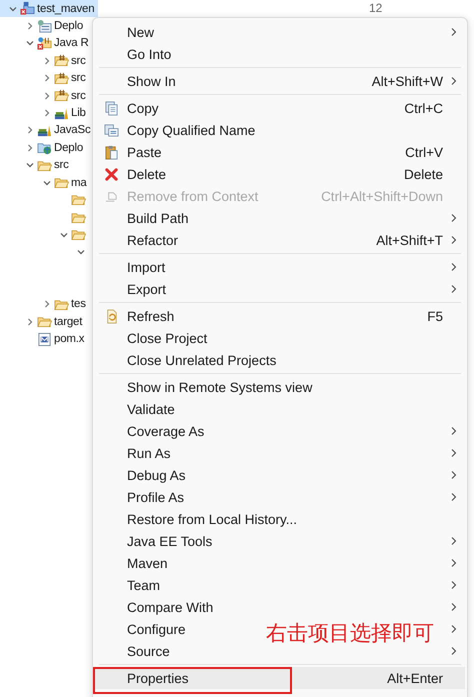  Describe the element at coordinates (219, 387) in the screenshot. I see `menu-item: Show in Remote Systems view` at that location.